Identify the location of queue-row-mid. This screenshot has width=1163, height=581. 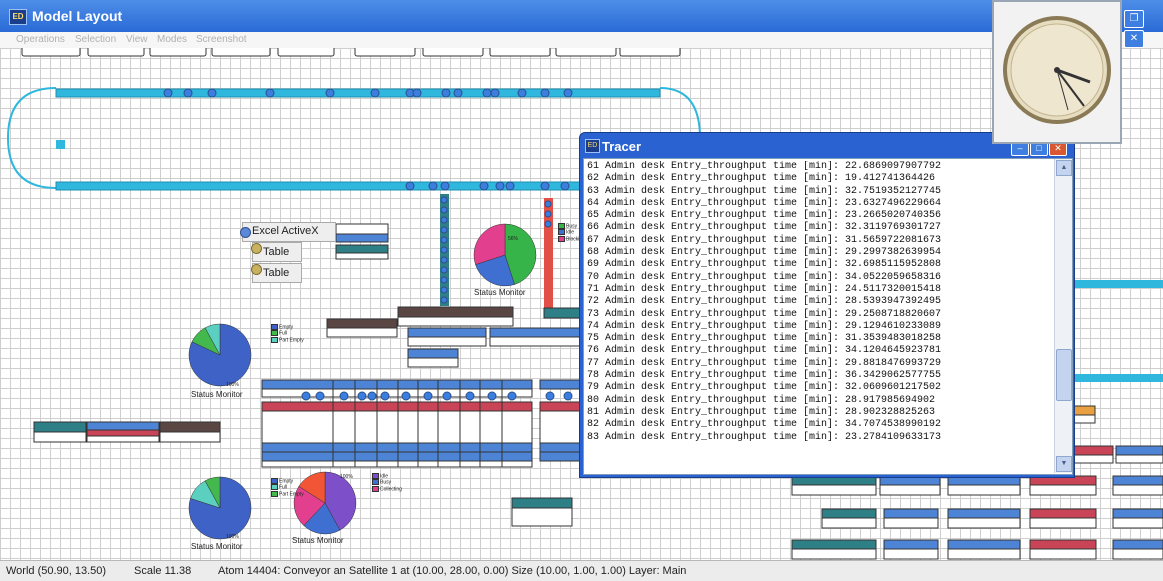
(453, 337).